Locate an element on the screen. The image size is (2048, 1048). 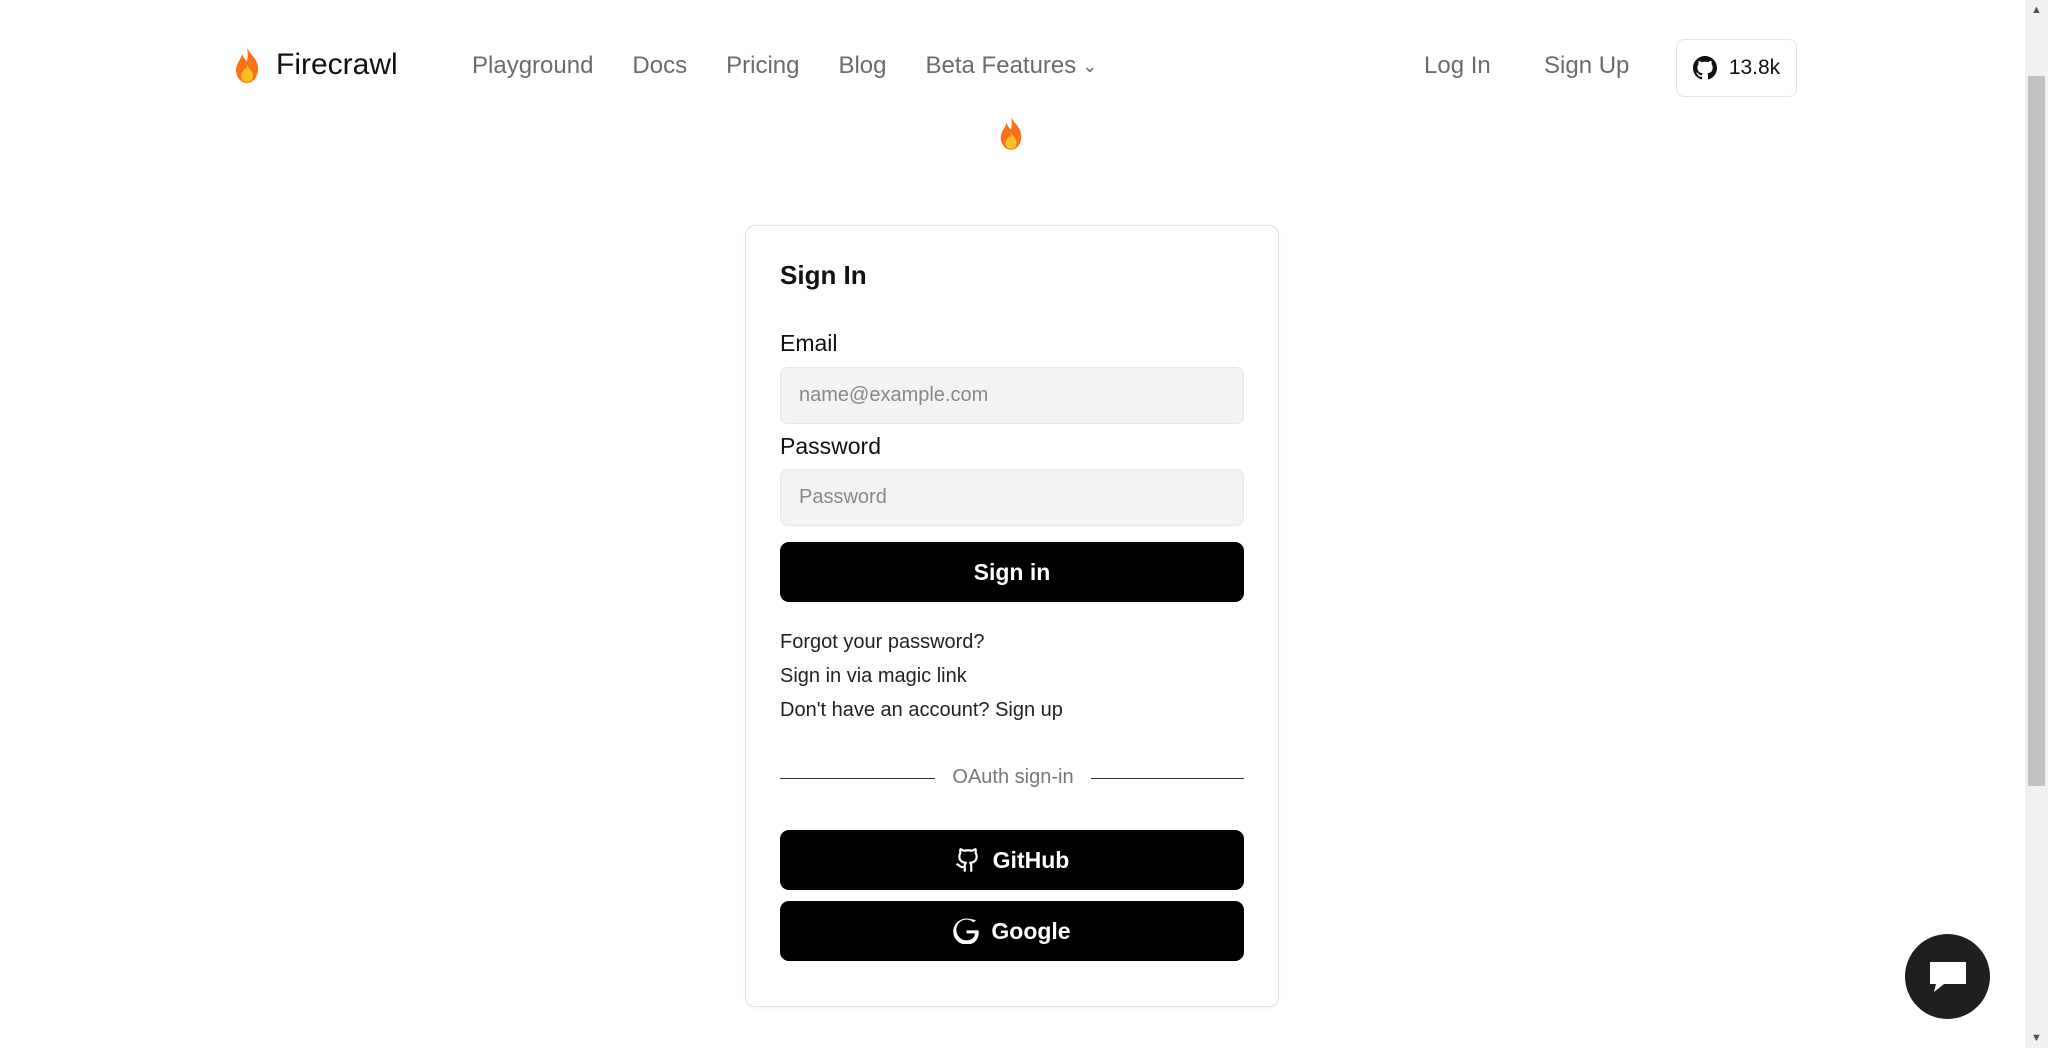
nav-playground: Playground is located at coordinates (532, 66).